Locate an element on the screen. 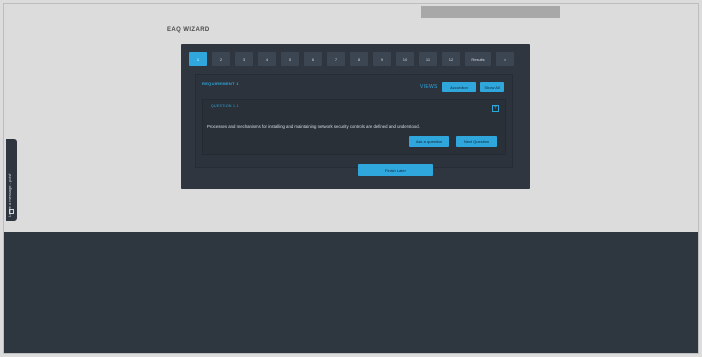 This screenshot has height=357, width=702. next-question-button: Next Question is located at coordinates (476, 141).